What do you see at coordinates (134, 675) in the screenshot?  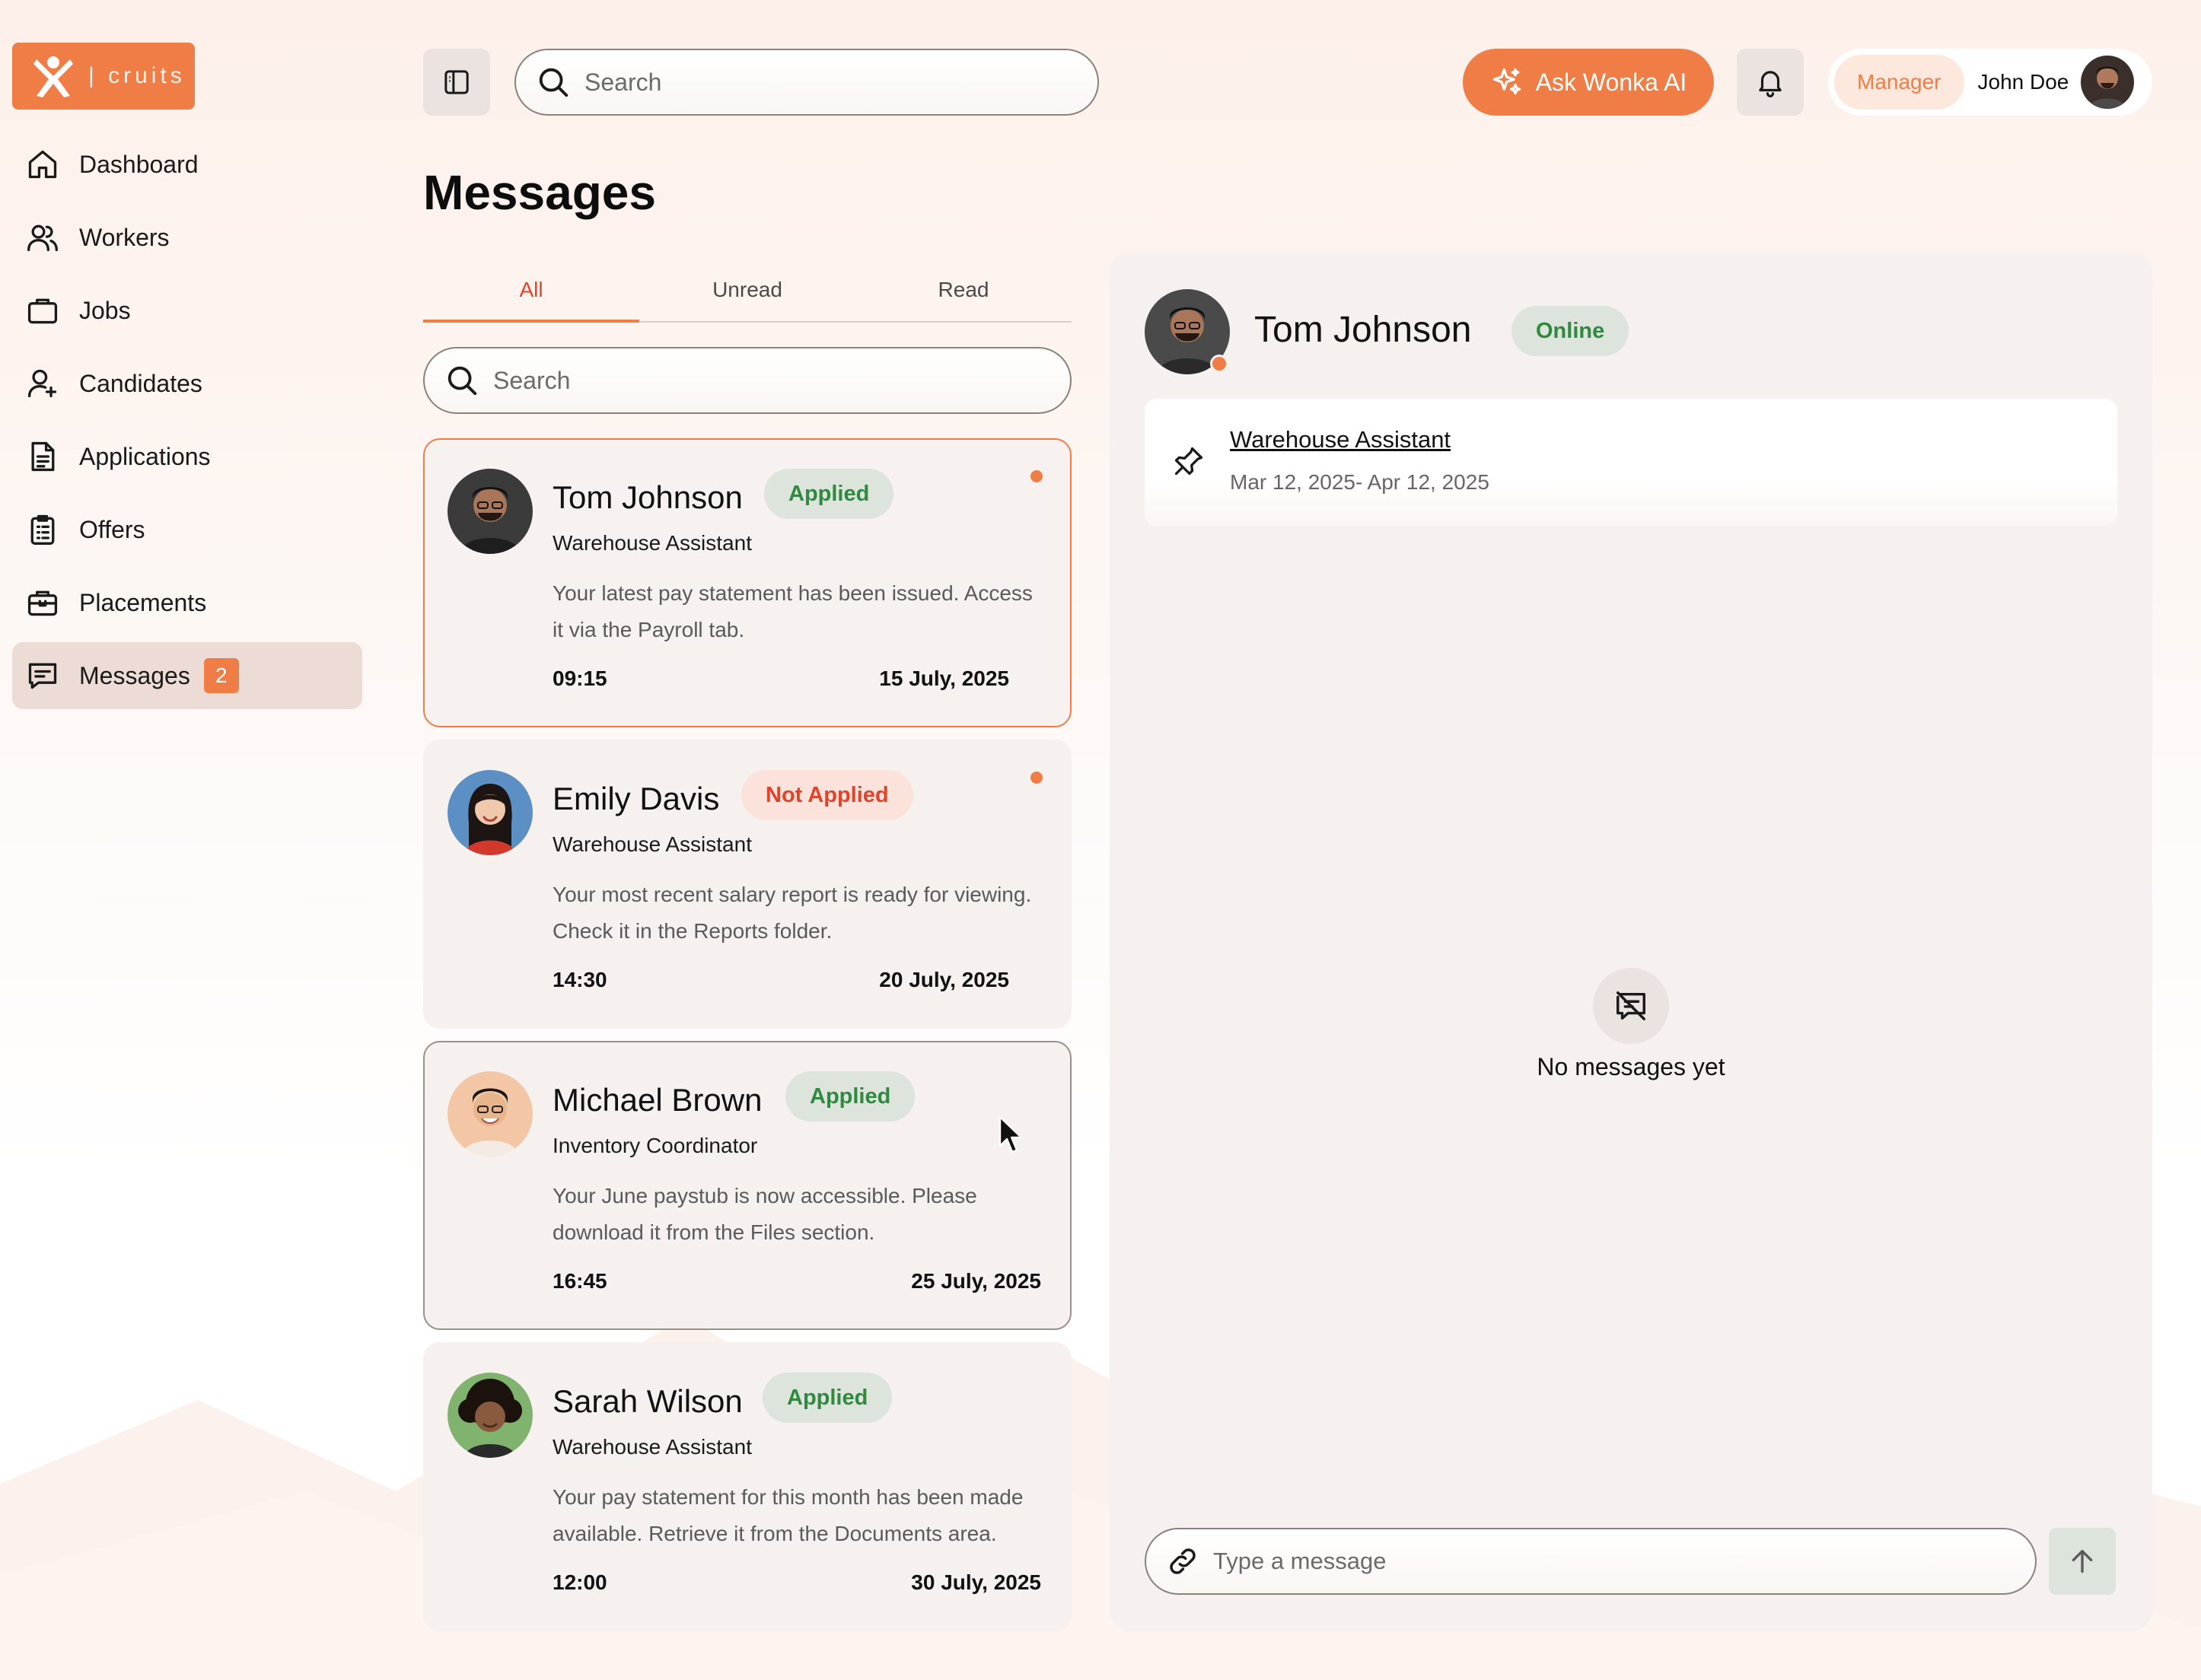 I see `sidebar-item-label: Messages` at bounding box center [134, 675].